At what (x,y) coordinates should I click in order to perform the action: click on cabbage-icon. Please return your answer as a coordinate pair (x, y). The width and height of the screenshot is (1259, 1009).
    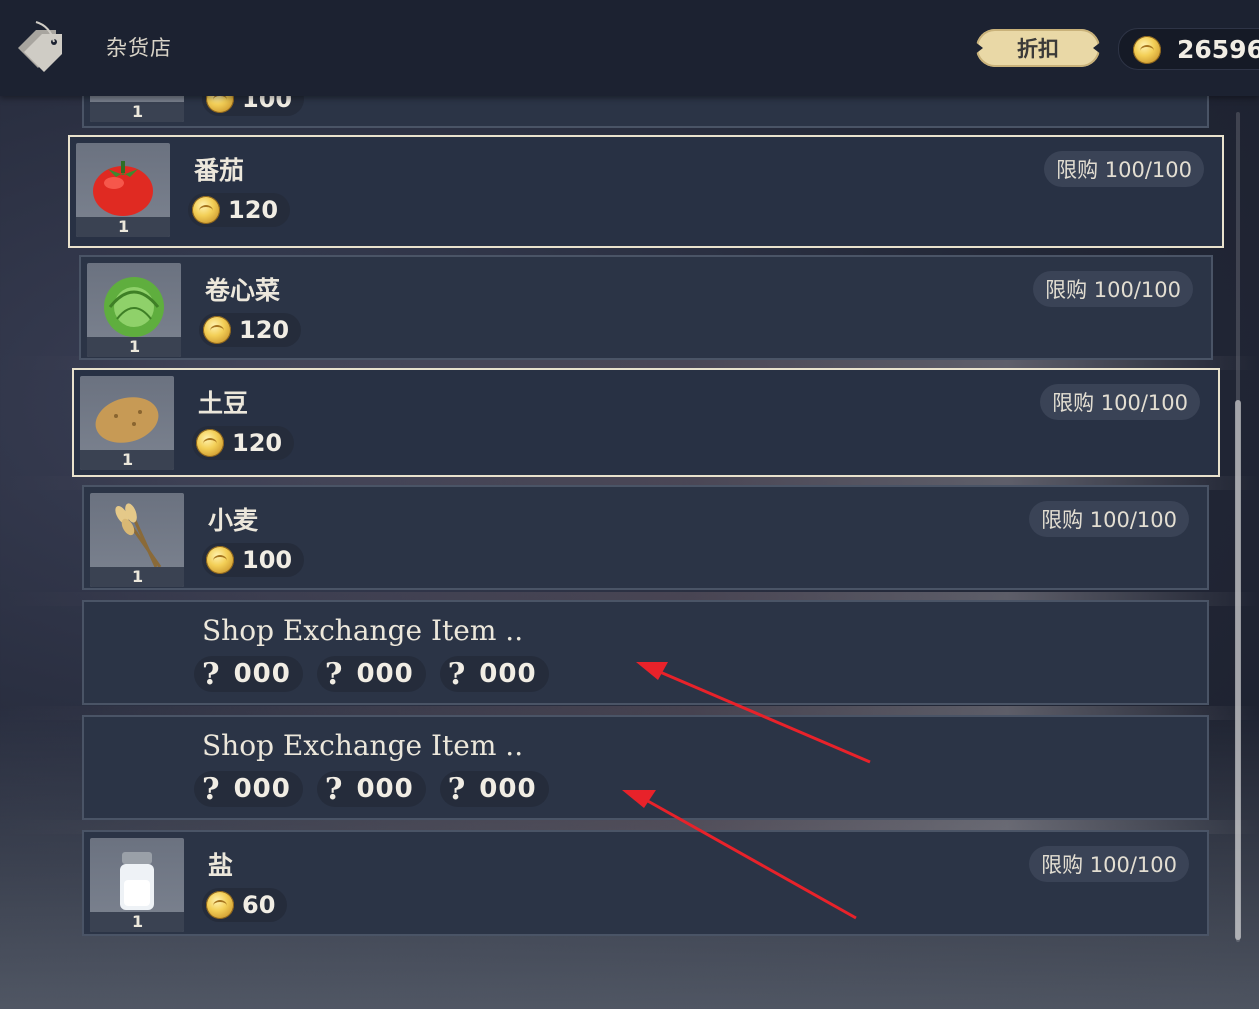
    Looking at the image, I should click on (134, 307).